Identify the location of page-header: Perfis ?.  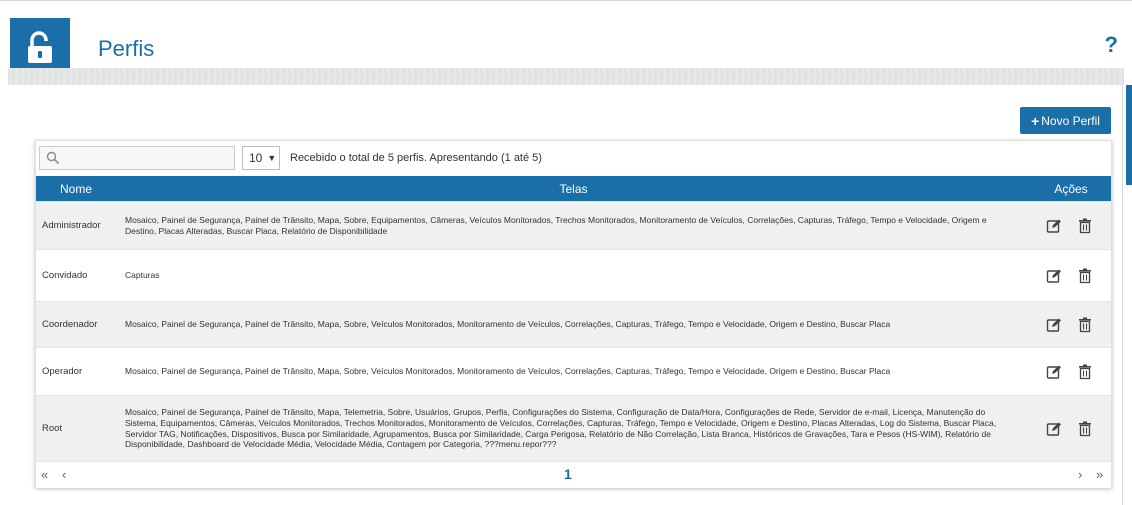
(566, 44).